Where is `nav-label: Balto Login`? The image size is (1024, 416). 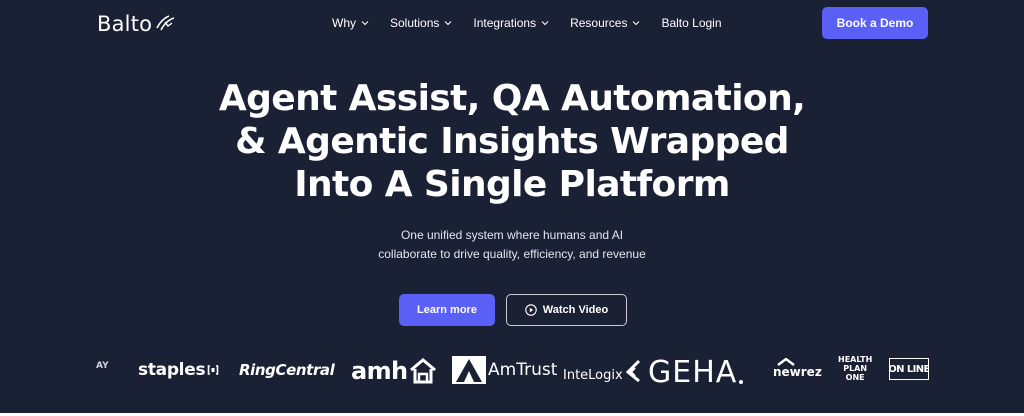
nav-label: Balto Login is located at coordinates (691, 23).